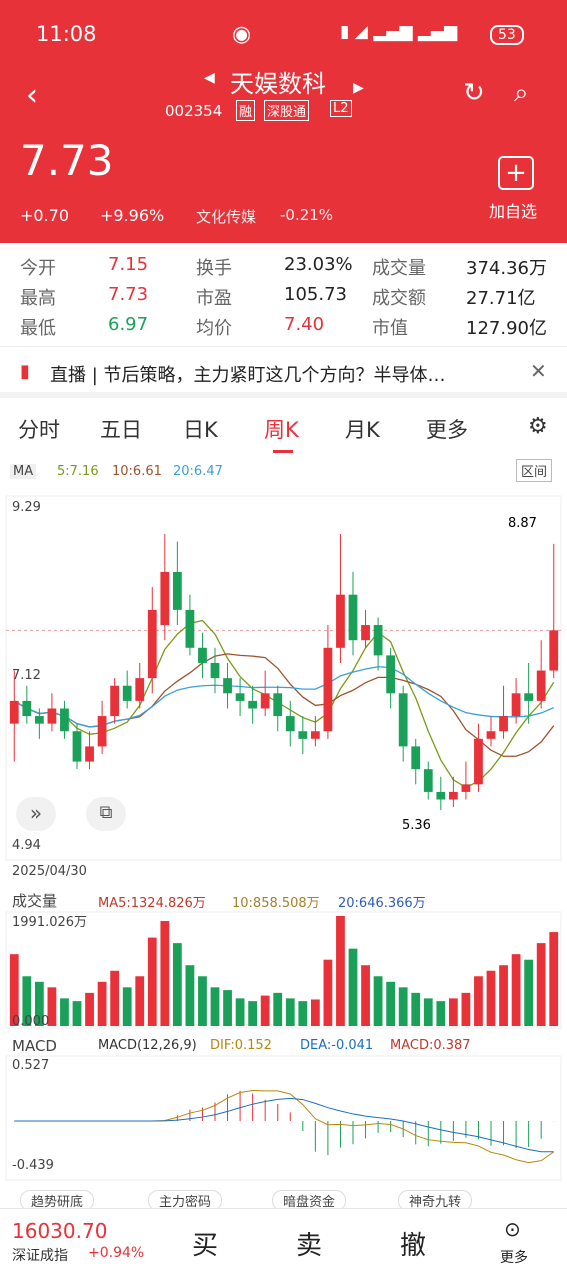  Describe the element at coordinates (306, 215) in the screenshot. I see `sector-pct: -0.21%` at that location.